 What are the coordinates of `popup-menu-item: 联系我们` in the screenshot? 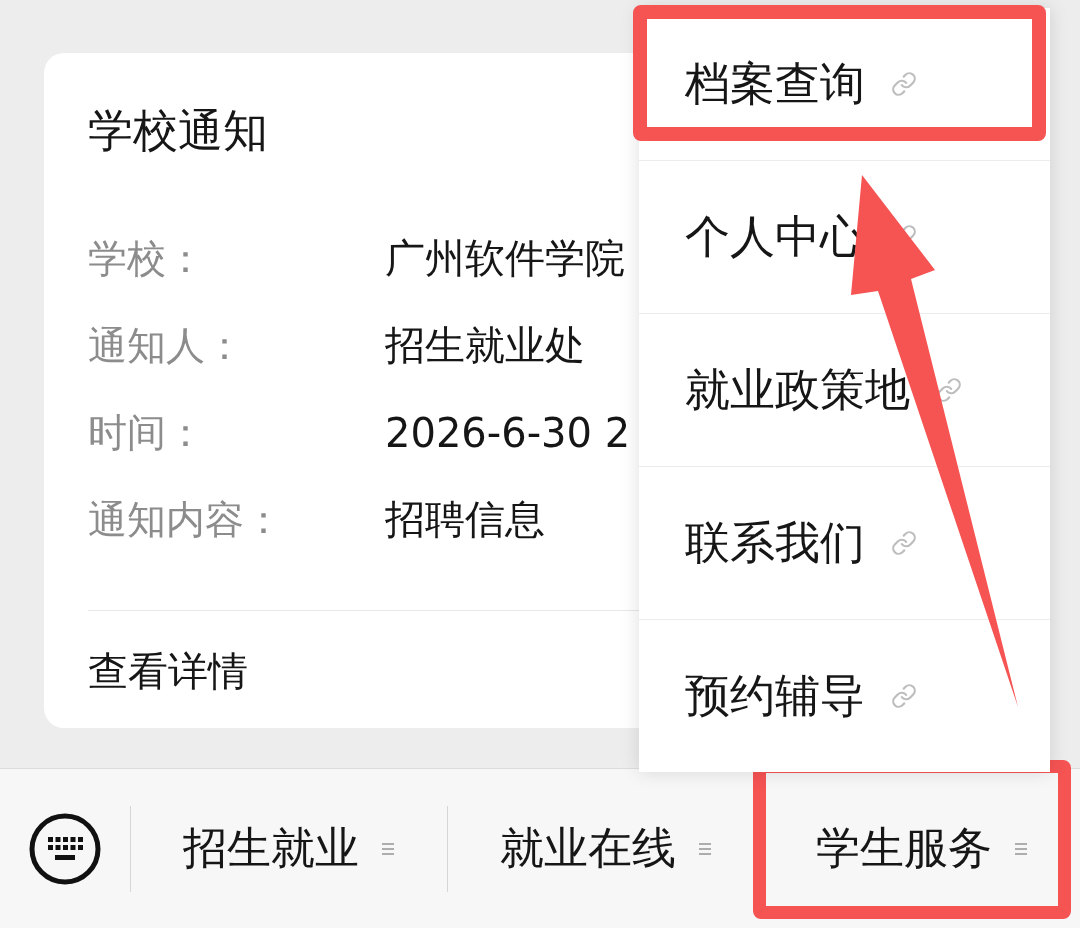 It's located at (844, 543).